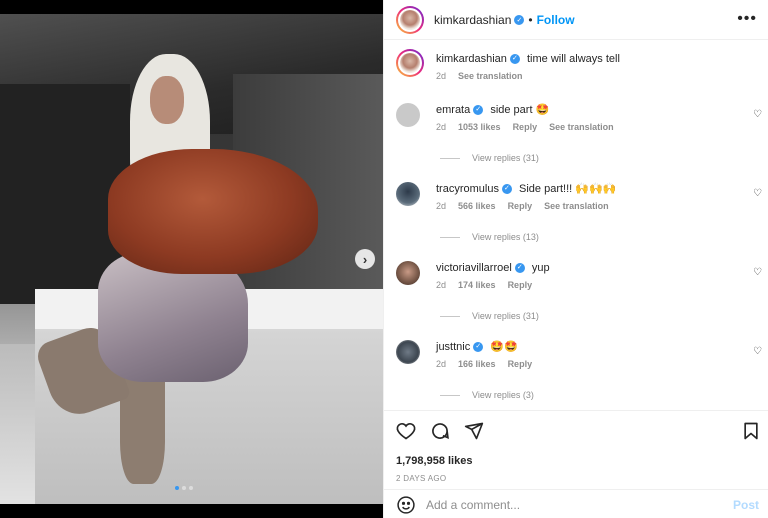 The width and height of the screenshot is (768, 518). I want to click on view-replies-button: View replies (3), so click(487, 395).